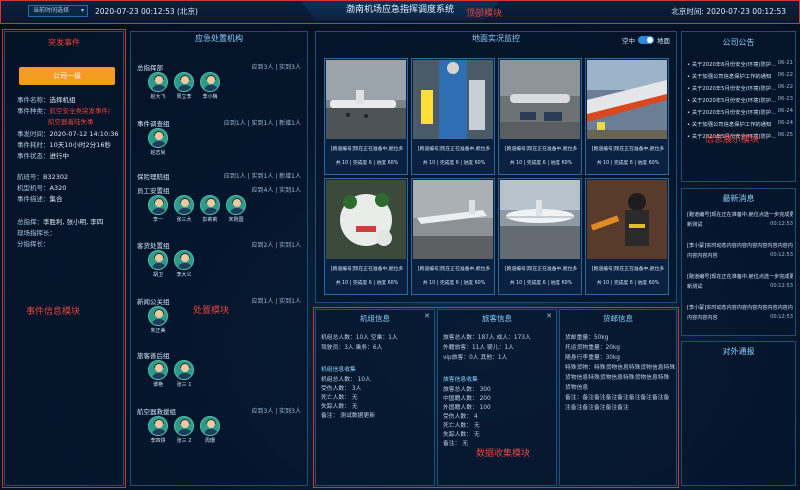 The width and height of the screenshot is (800, 490). Describe the element at coordinates (475, 358) in the screenshot. I see `info-line: vip旅客：0人 其他：1人` at that location.